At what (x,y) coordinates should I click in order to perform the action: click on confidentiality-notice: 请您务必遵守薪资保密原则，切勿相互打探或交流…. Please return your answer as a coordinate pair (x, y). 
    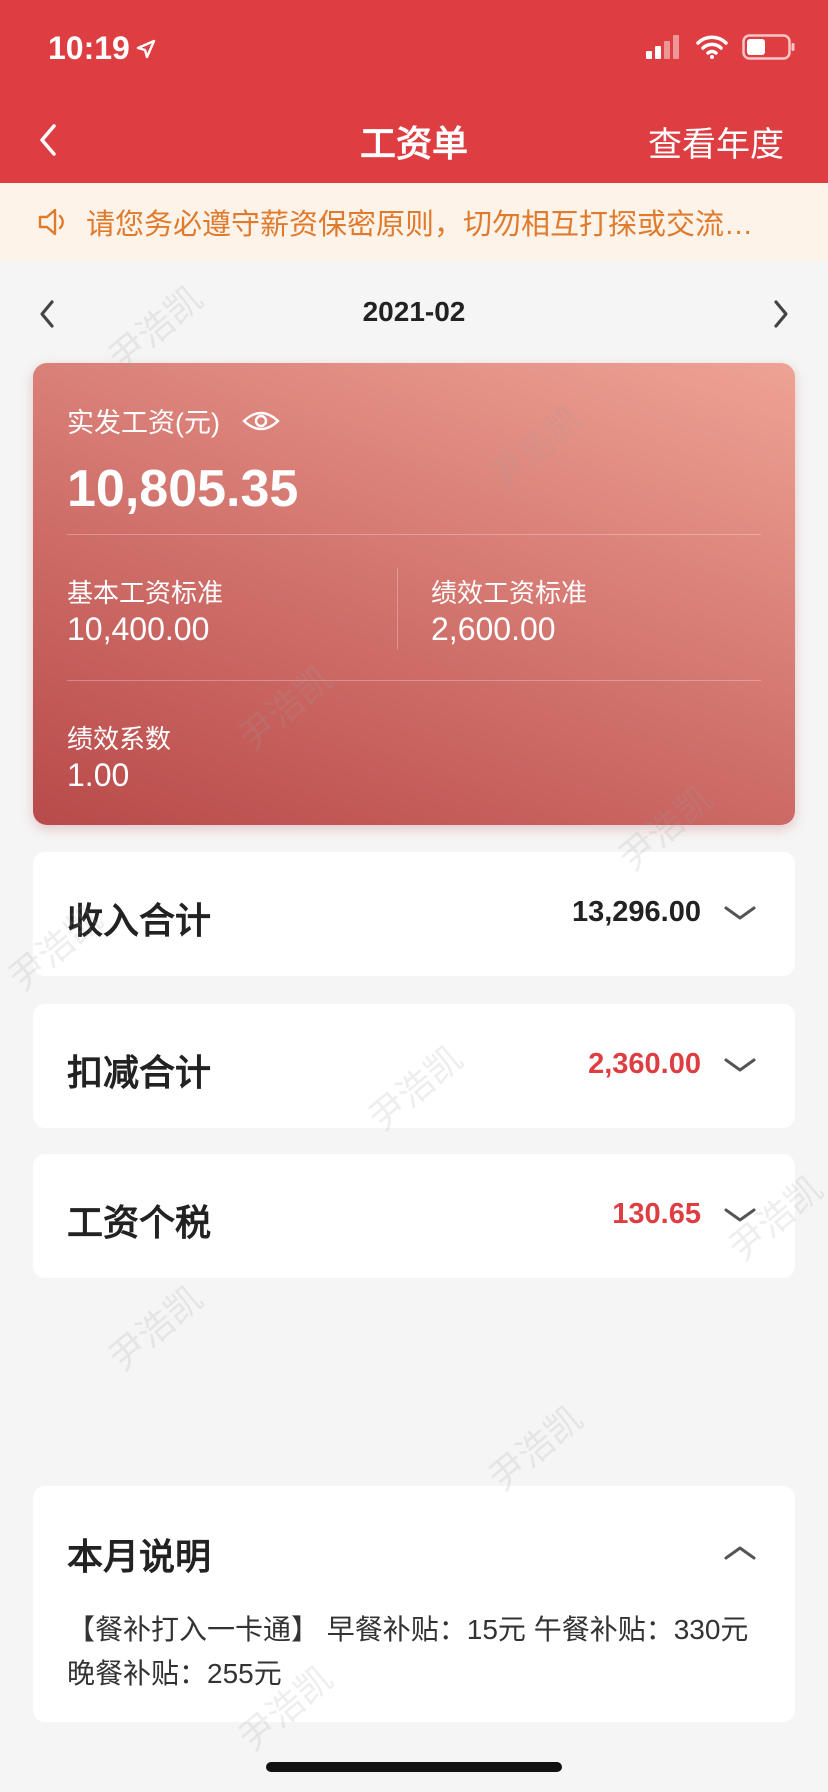
    Looking at the image, I should click on (414, 222).